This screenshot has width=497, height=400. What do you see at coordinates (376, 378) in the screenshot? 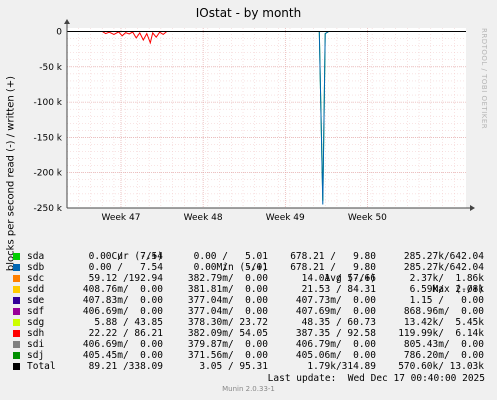
I see `last-update: Last update: Wed Dec 17 00:40:00 2025` at bounding box center [376, 378].